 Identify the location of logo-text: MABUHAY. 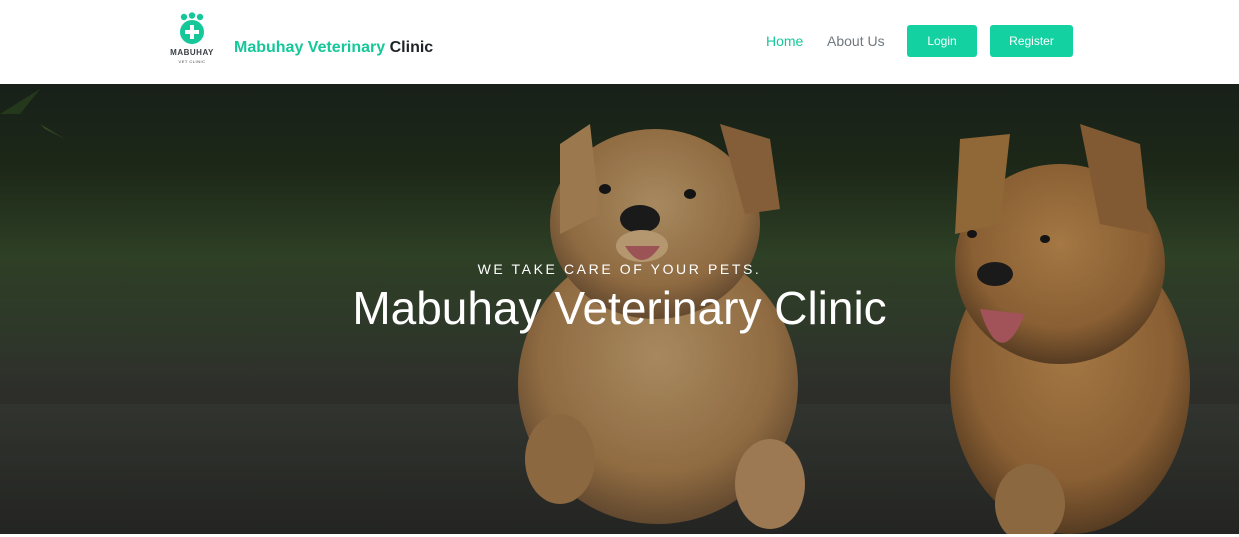
(192, 52).